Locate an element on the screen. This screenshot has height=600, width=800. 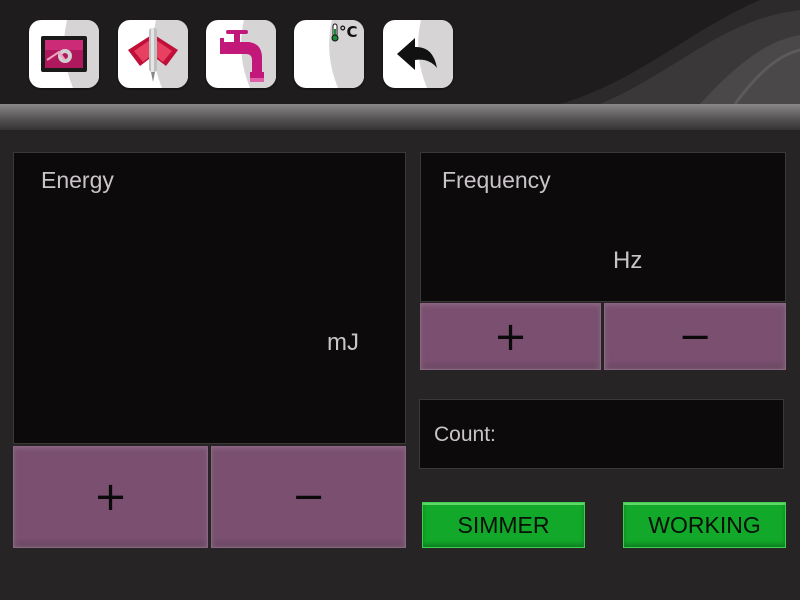
water-tap-icon is located at coordinates (248, 54).